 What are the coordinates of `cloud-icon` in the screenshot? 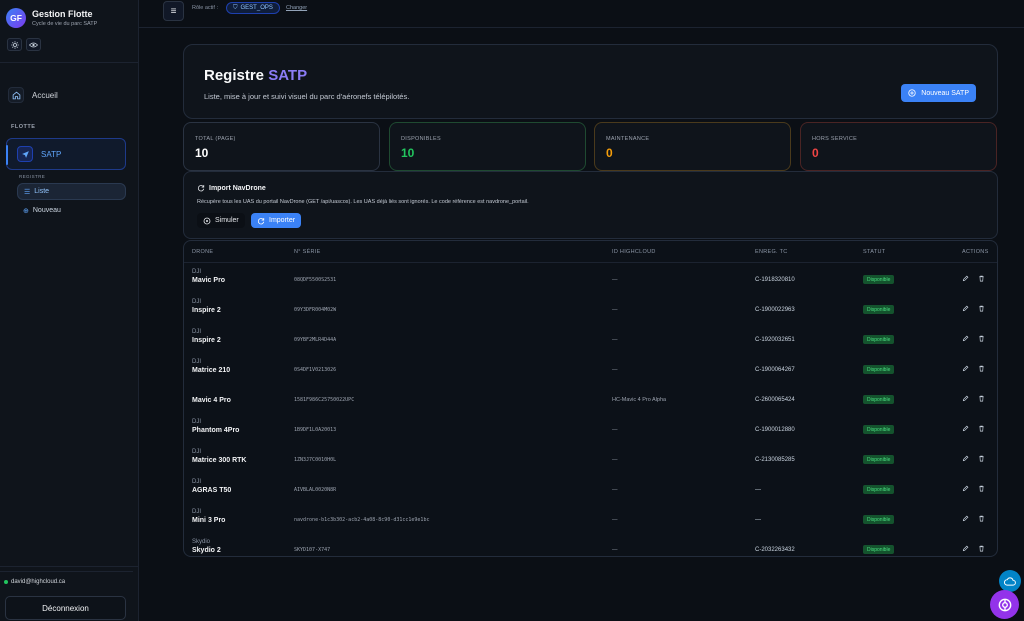 It's located at (1010, 581).